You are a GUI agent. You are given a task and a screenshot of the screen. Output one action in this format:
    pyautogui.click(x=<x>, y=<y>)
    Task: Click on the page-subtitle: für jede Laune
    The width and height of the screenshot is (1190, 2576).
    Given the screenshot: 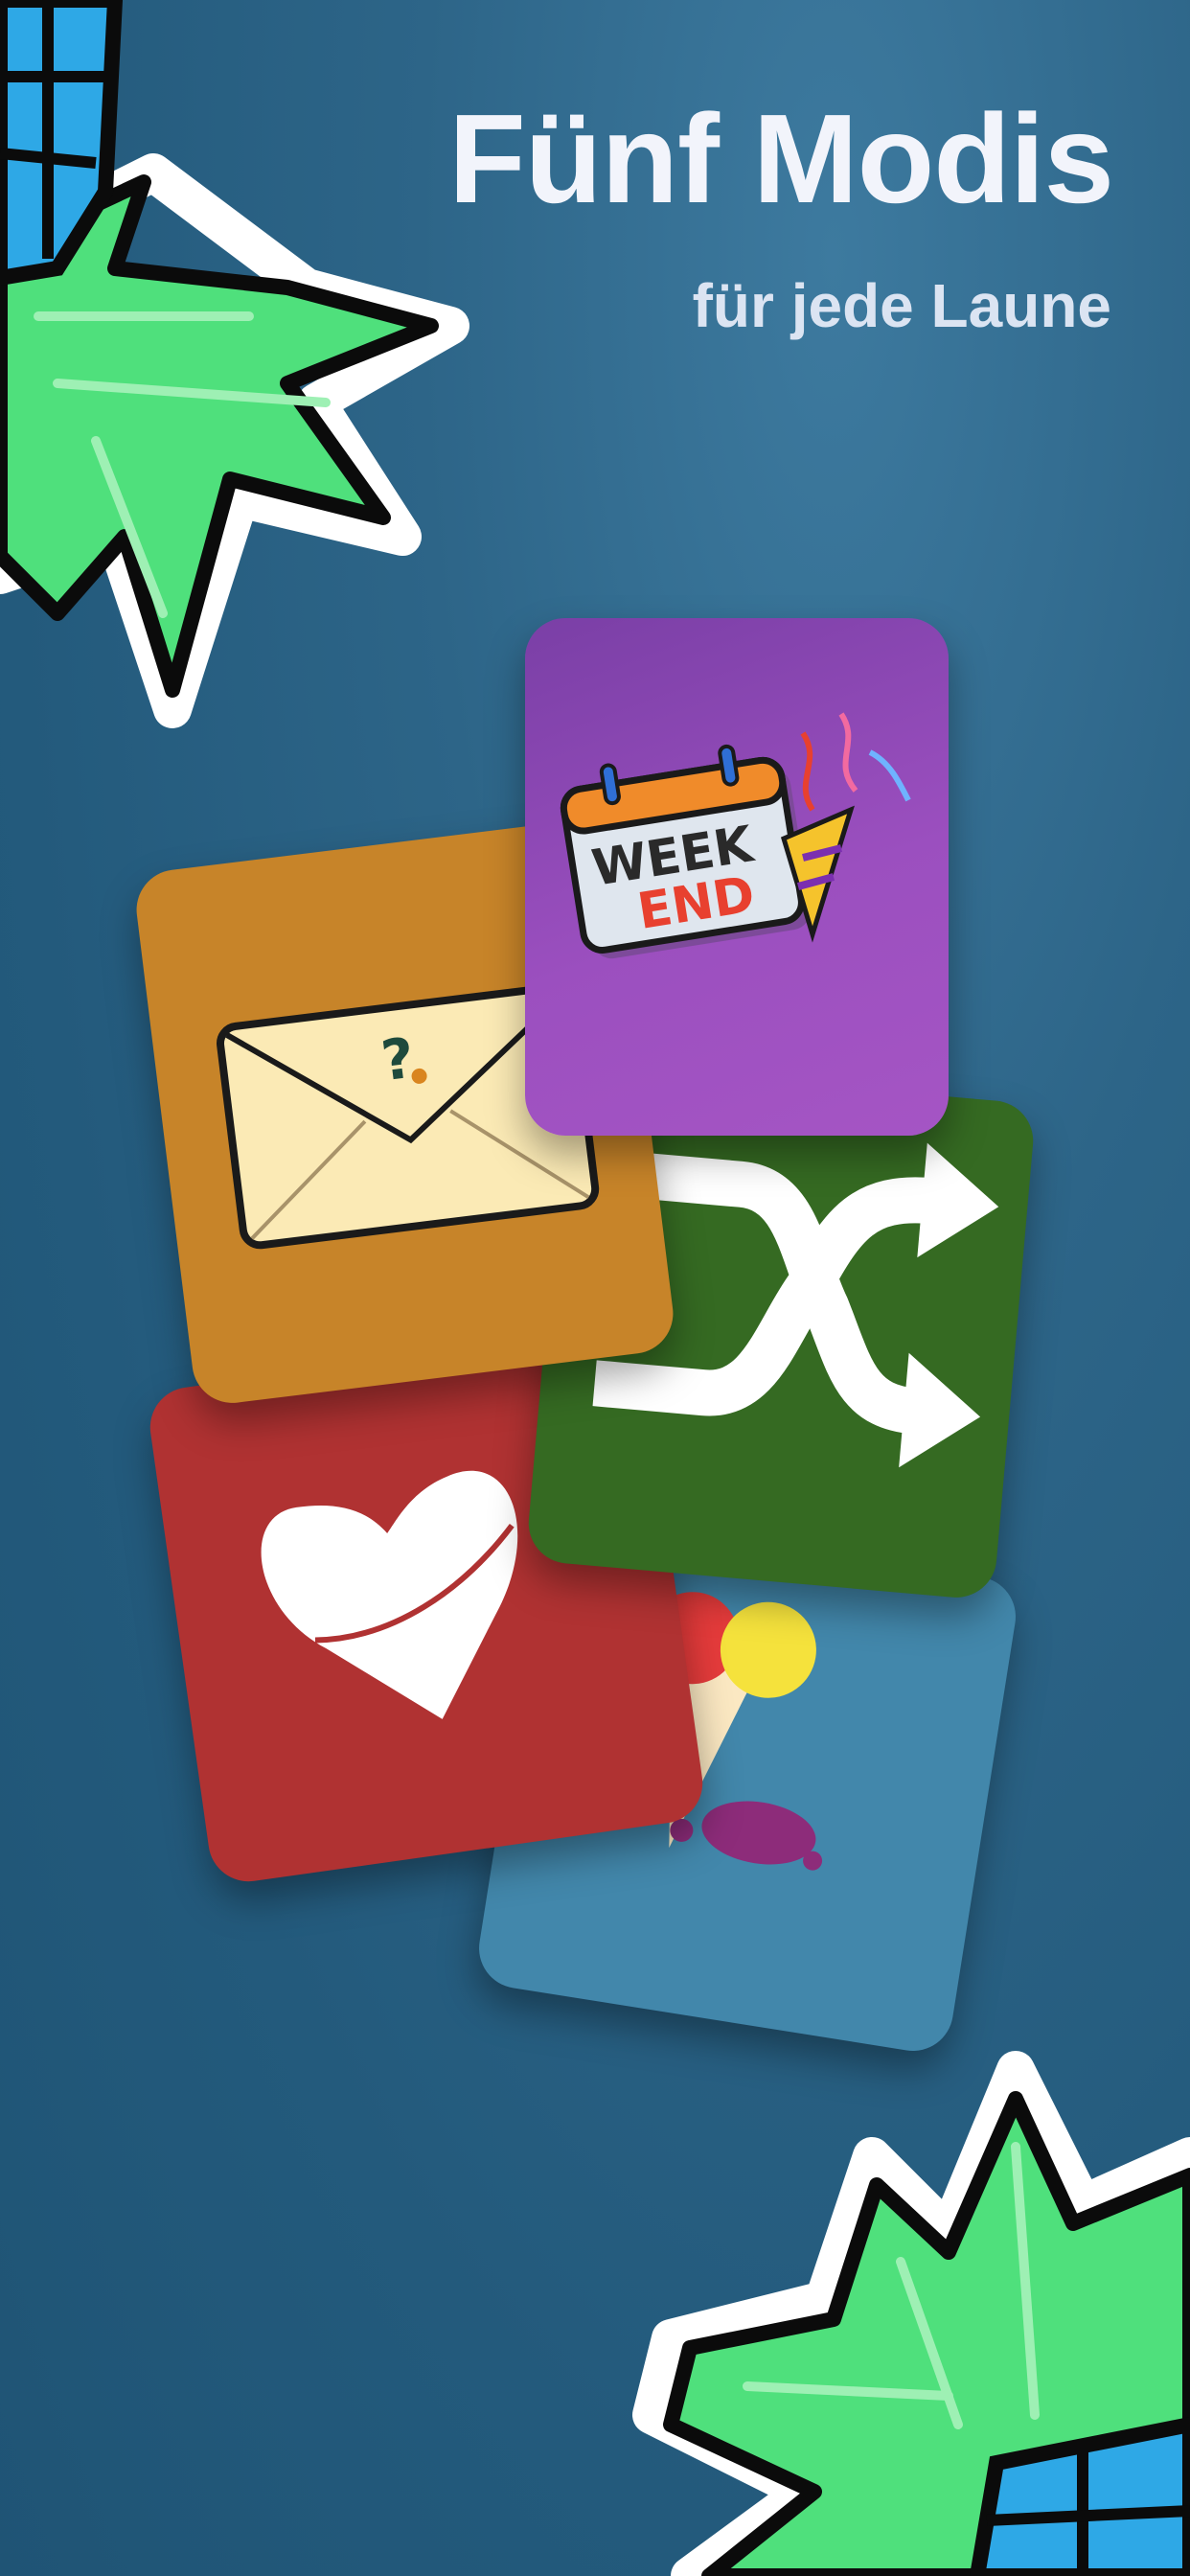 What is the action you would take?
    pyautogui.click(x=902, y=305)
    